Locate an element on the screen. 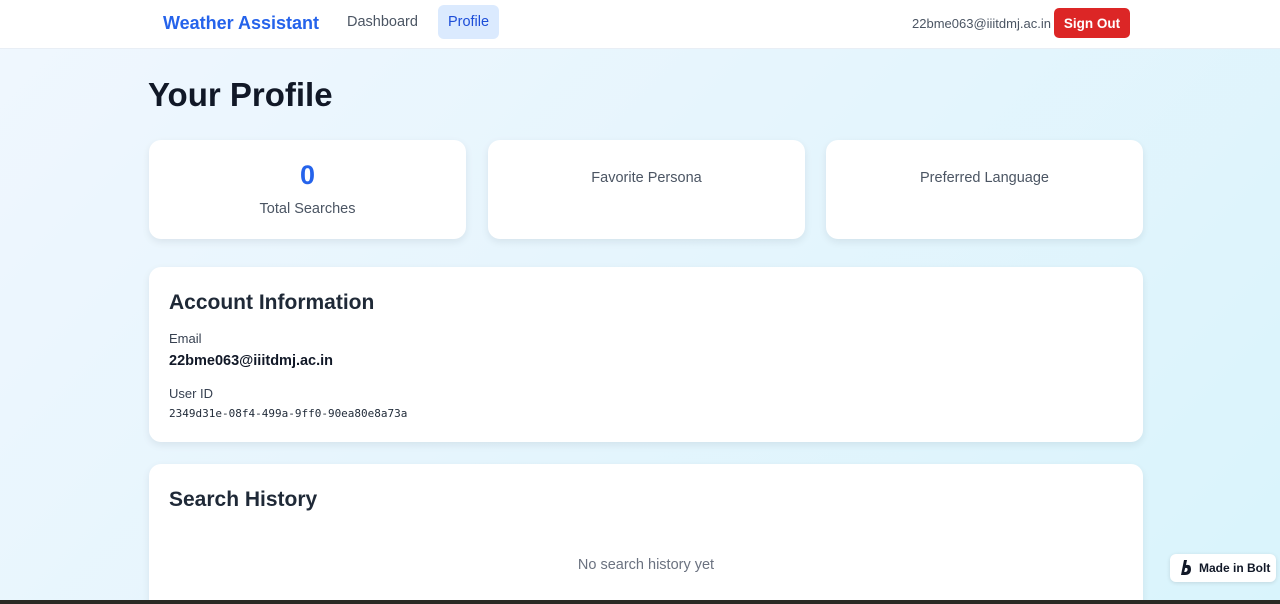 Image resolution: width=1280 pixels, height=604 pixels. search-history-title: Search History is located at coordinates (243, 499).